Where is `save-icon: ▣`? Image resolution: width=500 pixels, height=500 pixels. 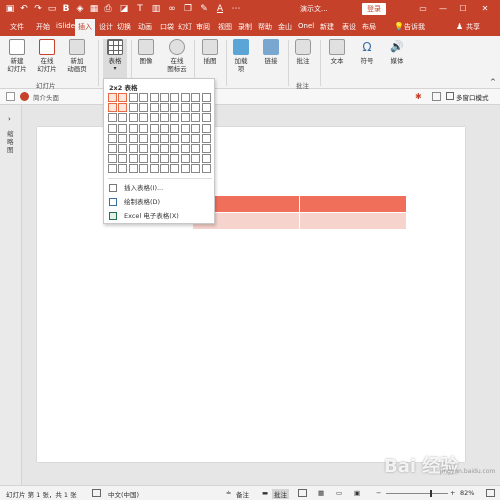
save-icon: ▣ is located at coordinates (10, 9).